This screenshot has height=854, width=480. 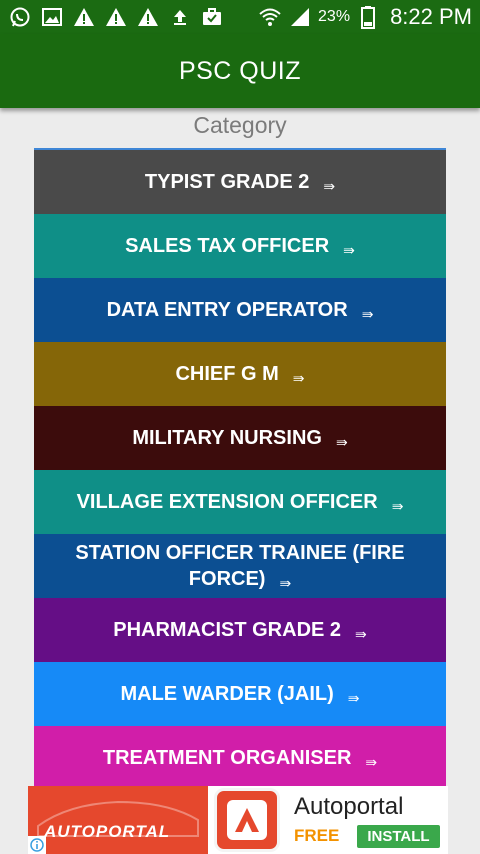 What do you see at coordinates (247, 820) in the screenshot?
I see `app-logo-icon` at bounding box center [247, 820].